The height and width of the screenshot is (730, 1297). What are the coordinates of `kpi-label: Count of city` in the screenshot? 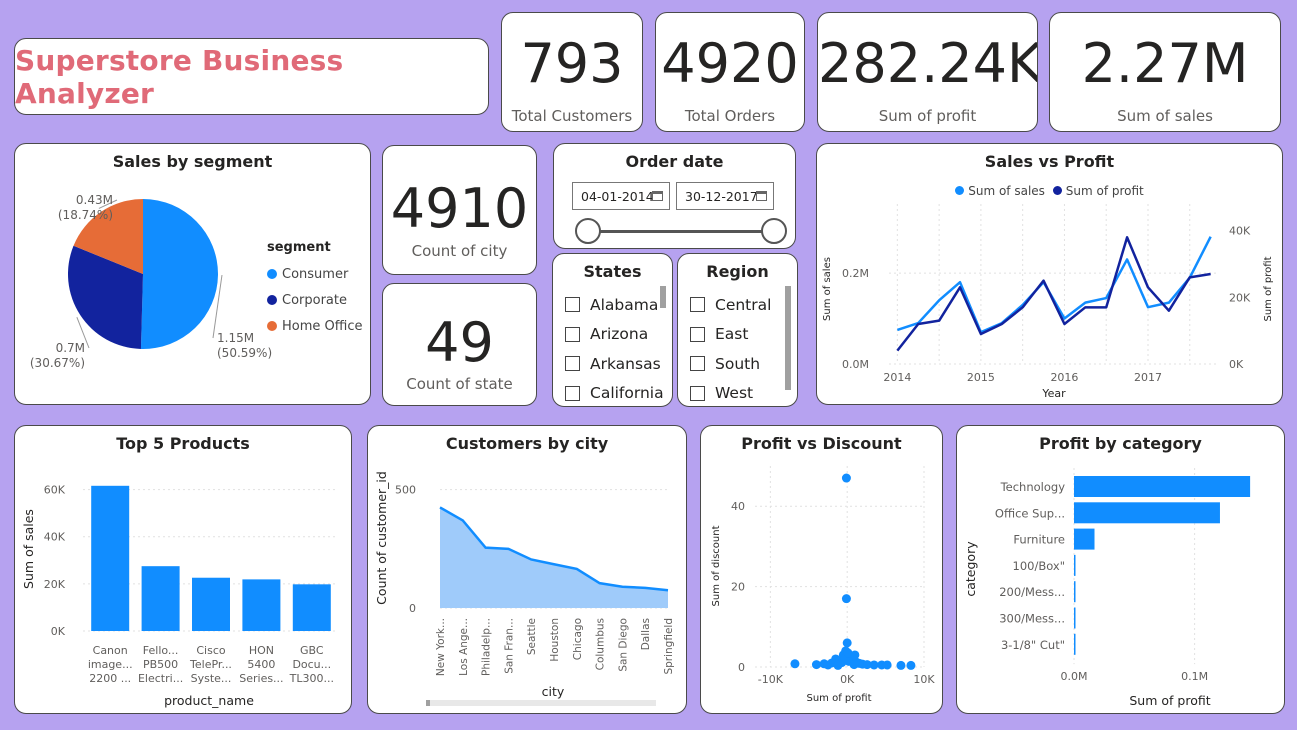 It's located at (459, 251).